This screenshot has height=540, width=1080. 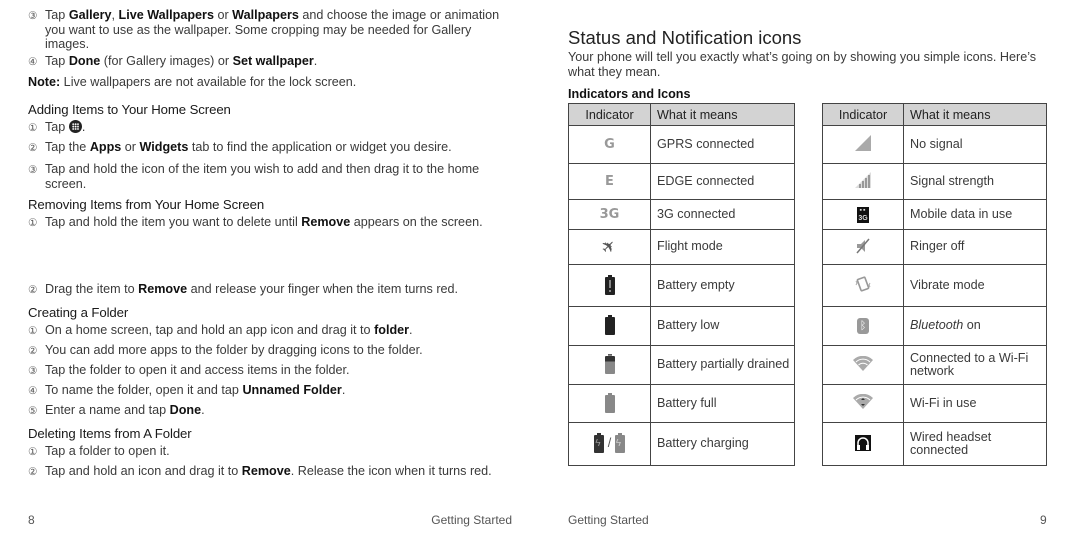 I want to click on step-number: ④, so click(x=33, y=391).